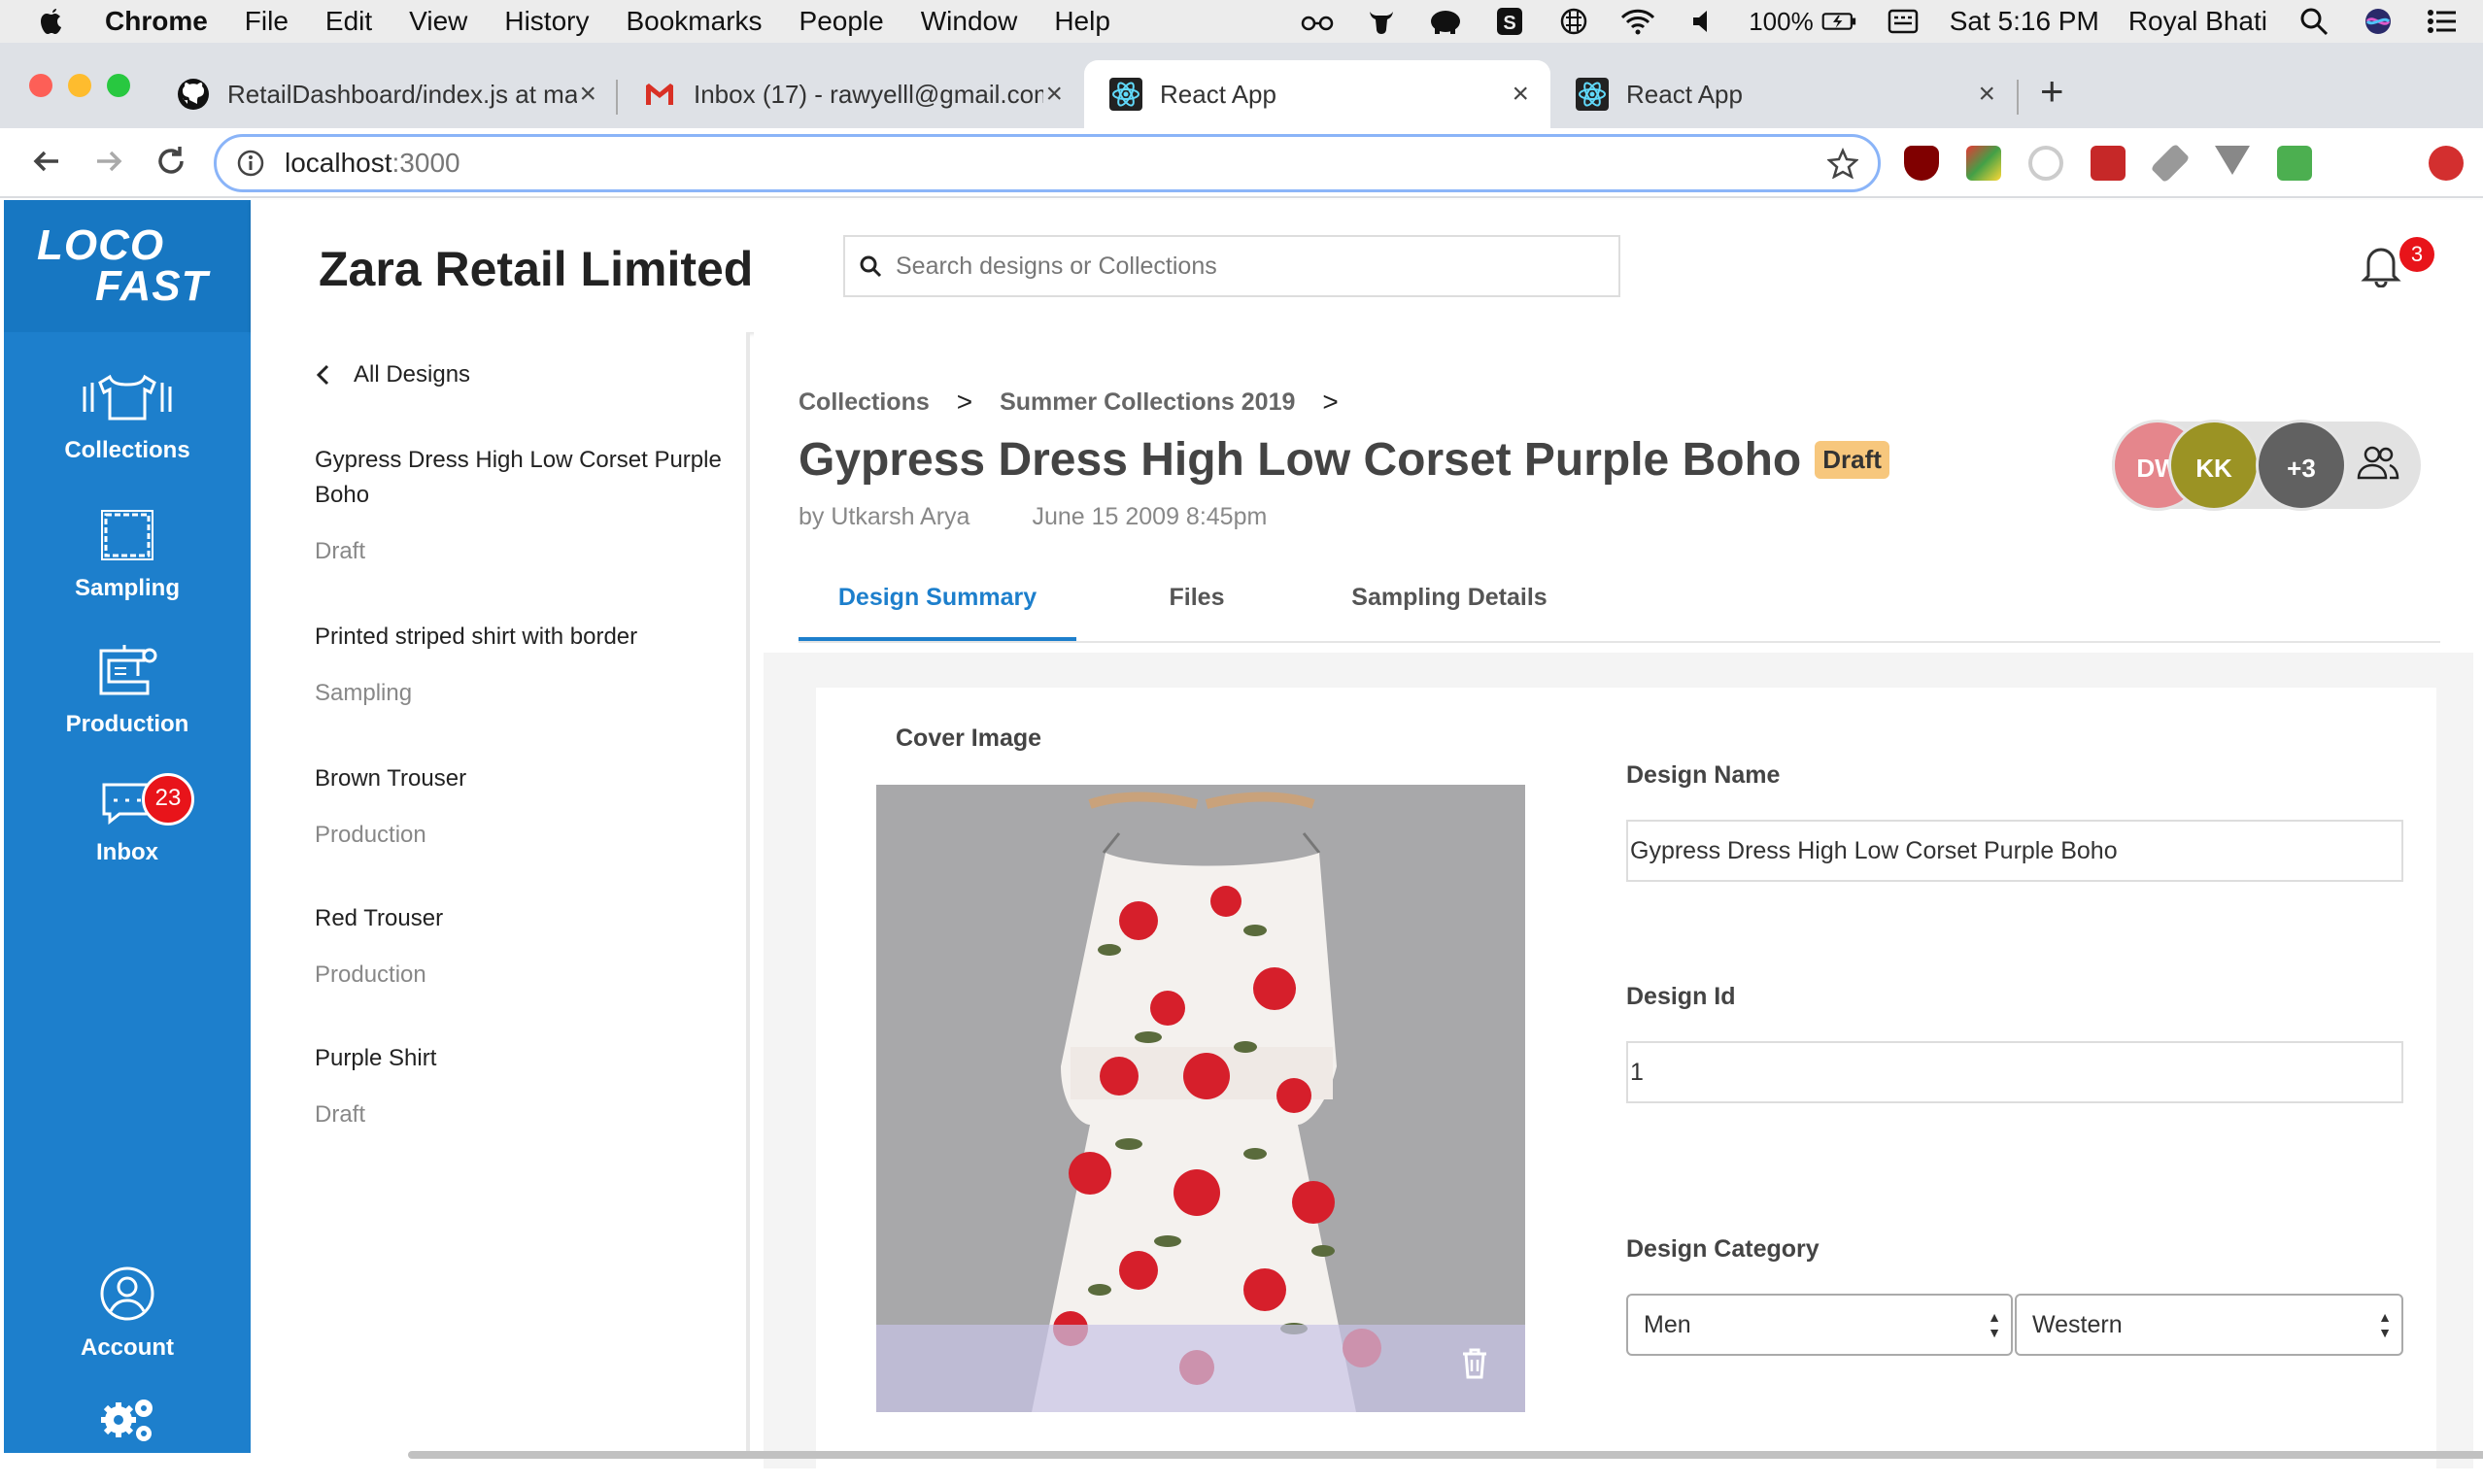 The image size is (2483, 1484). I want to click on bookmark-star-icon, so click(1842, 163).